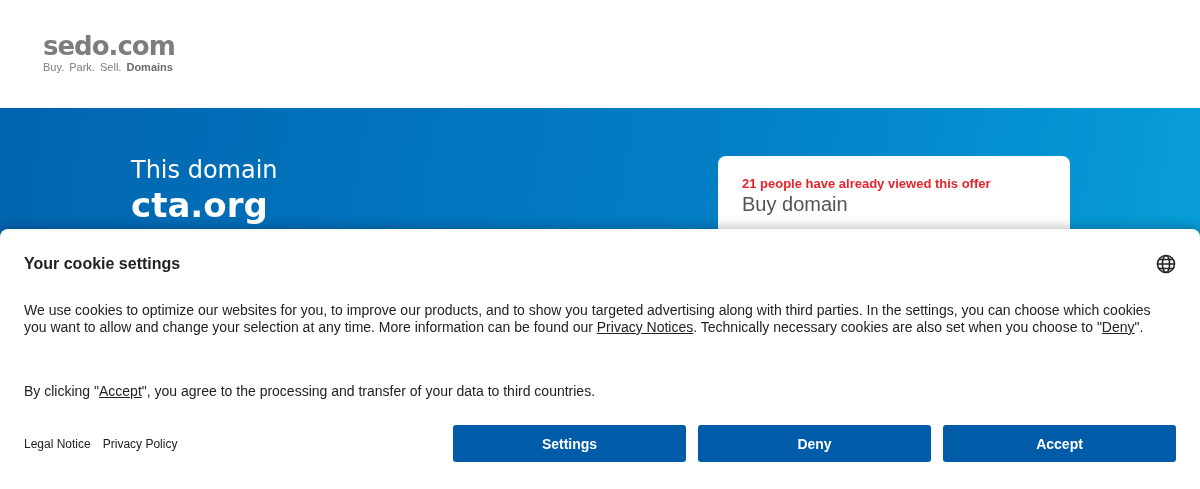  Describe the element at coordinates (310, 391) in the screenshot. I see `paragraph: By clicking "Accept", you agree to the processing and transfer of your data to third countries.` at that location.